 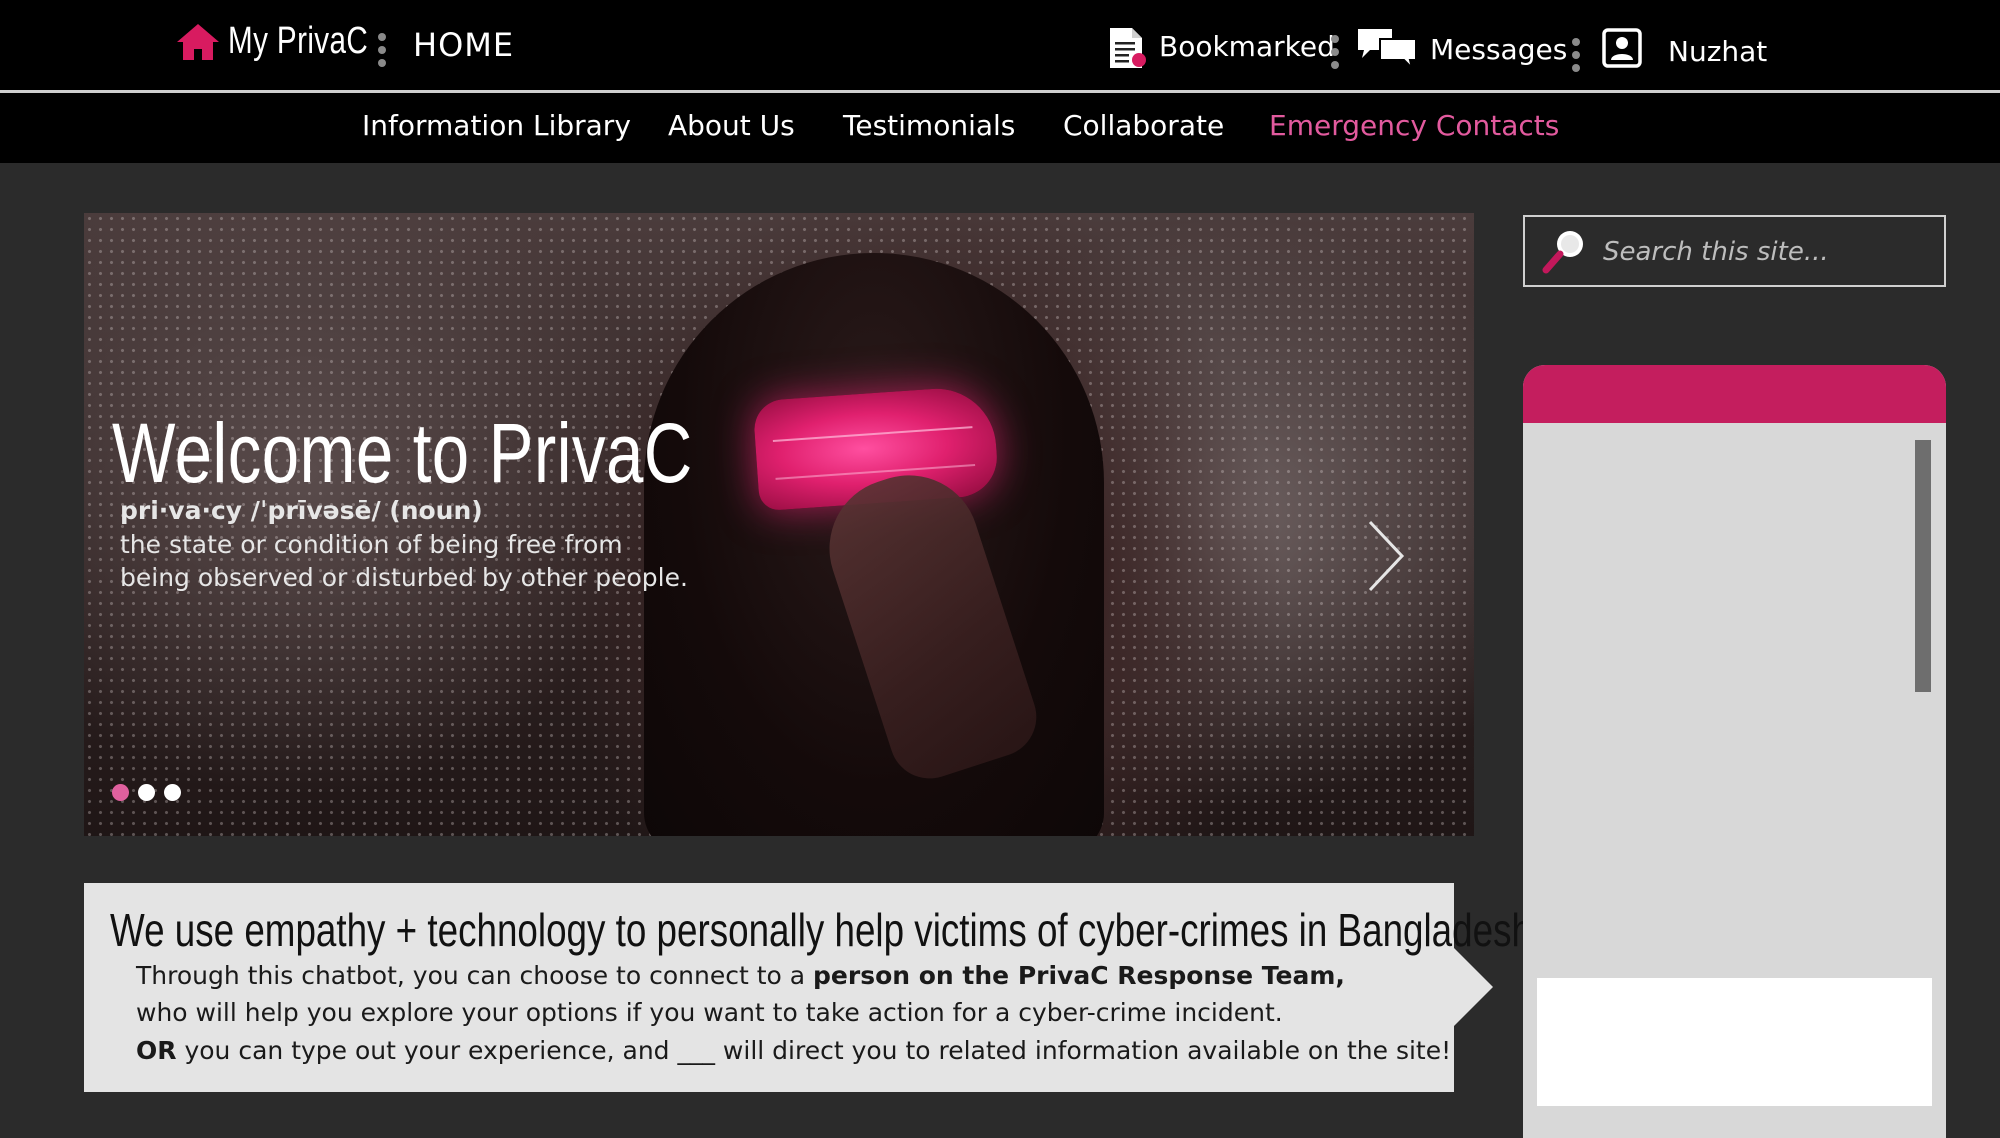 What do you see at coordinates (1734, 1042) in the screenshot?
I see `chatbot-message-input` at bounding box center [1734, 1042].